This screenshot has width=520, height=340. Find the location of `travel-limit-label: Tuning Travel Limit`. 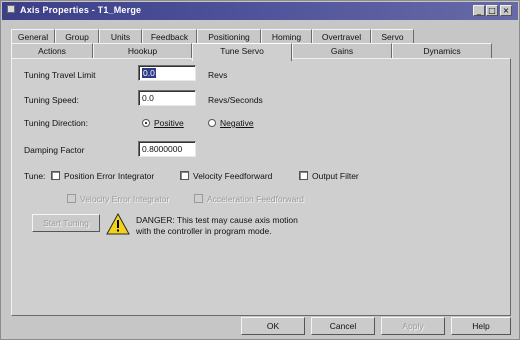

travel-limit-label: Tuning Travel Limit is located at coordinates (60, 75).